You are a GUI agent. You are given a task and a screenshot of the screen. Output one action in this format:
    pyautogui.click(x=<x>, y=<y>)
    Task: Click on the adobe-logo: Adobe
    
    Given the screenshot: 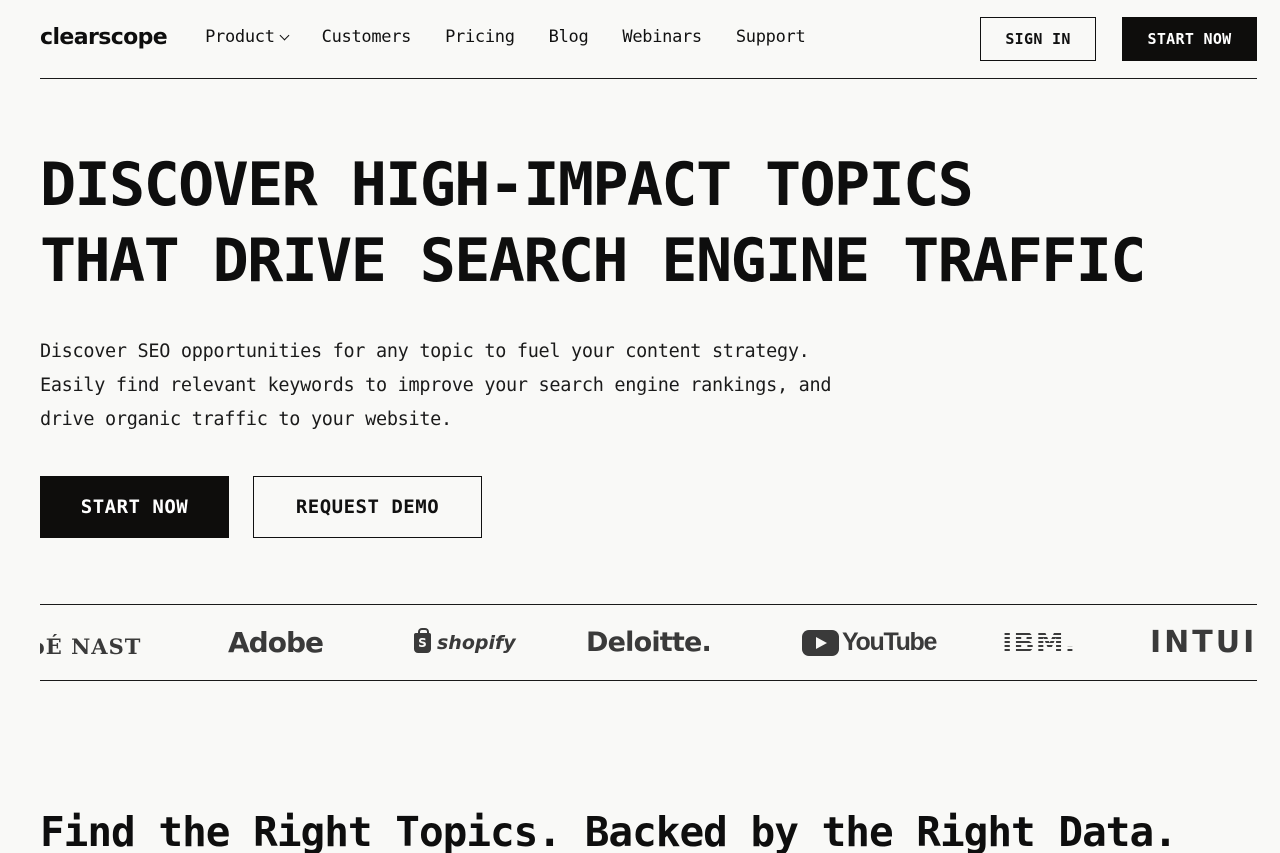 What is the action you would take?
    pyautogui.click(x=276, y=642)
    